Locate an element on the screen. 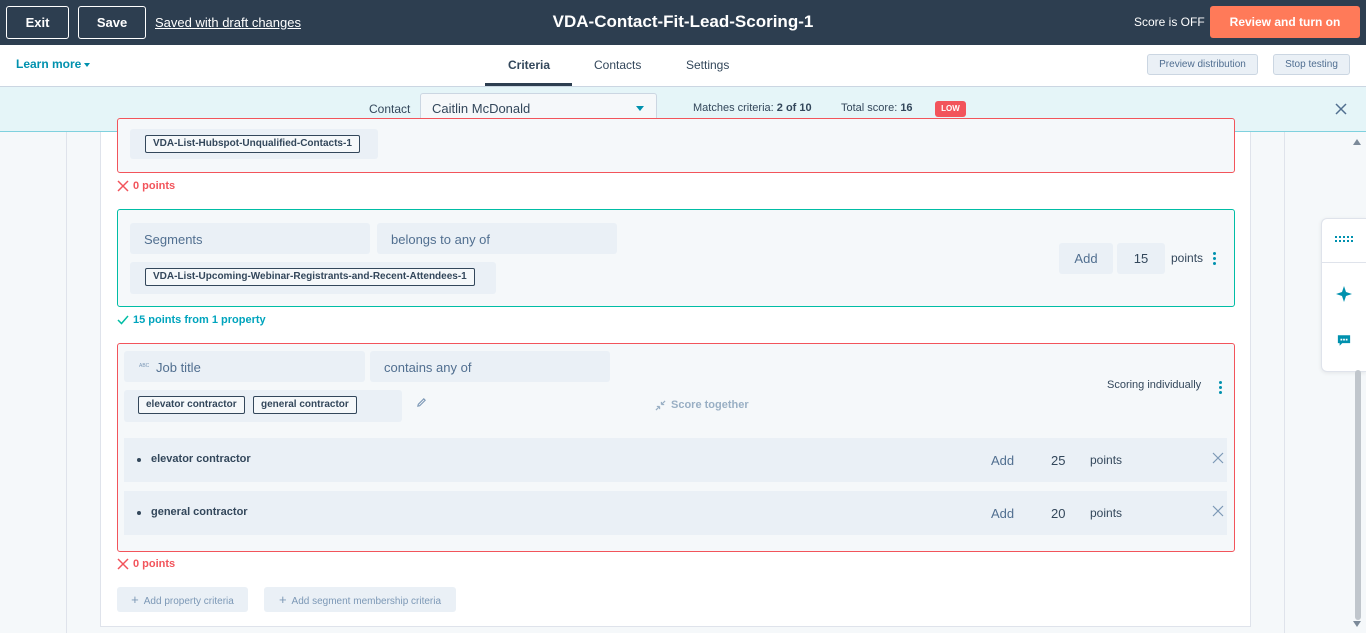  score-together-label: Score together is located at coordinates (710, 405).